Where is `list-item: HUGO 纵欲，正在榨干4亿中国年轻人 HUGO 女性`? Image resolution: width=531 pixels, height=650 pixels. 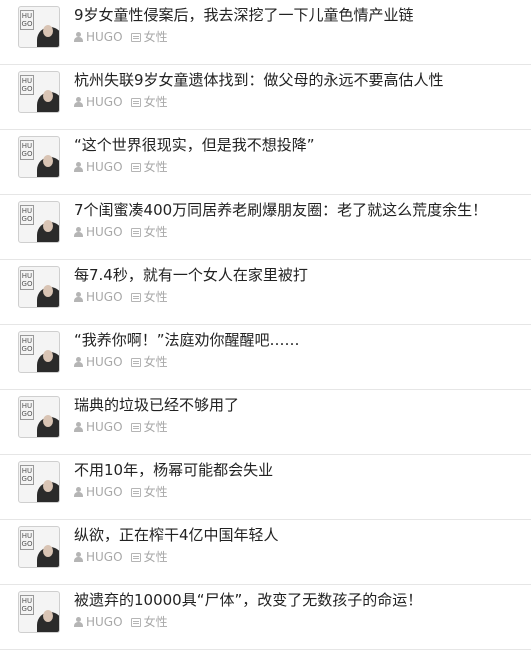 list-item: HUGO 纵欲，正在榨干4亿中国年轻人 HUGO 女性 is located at coordinates (265, 552).